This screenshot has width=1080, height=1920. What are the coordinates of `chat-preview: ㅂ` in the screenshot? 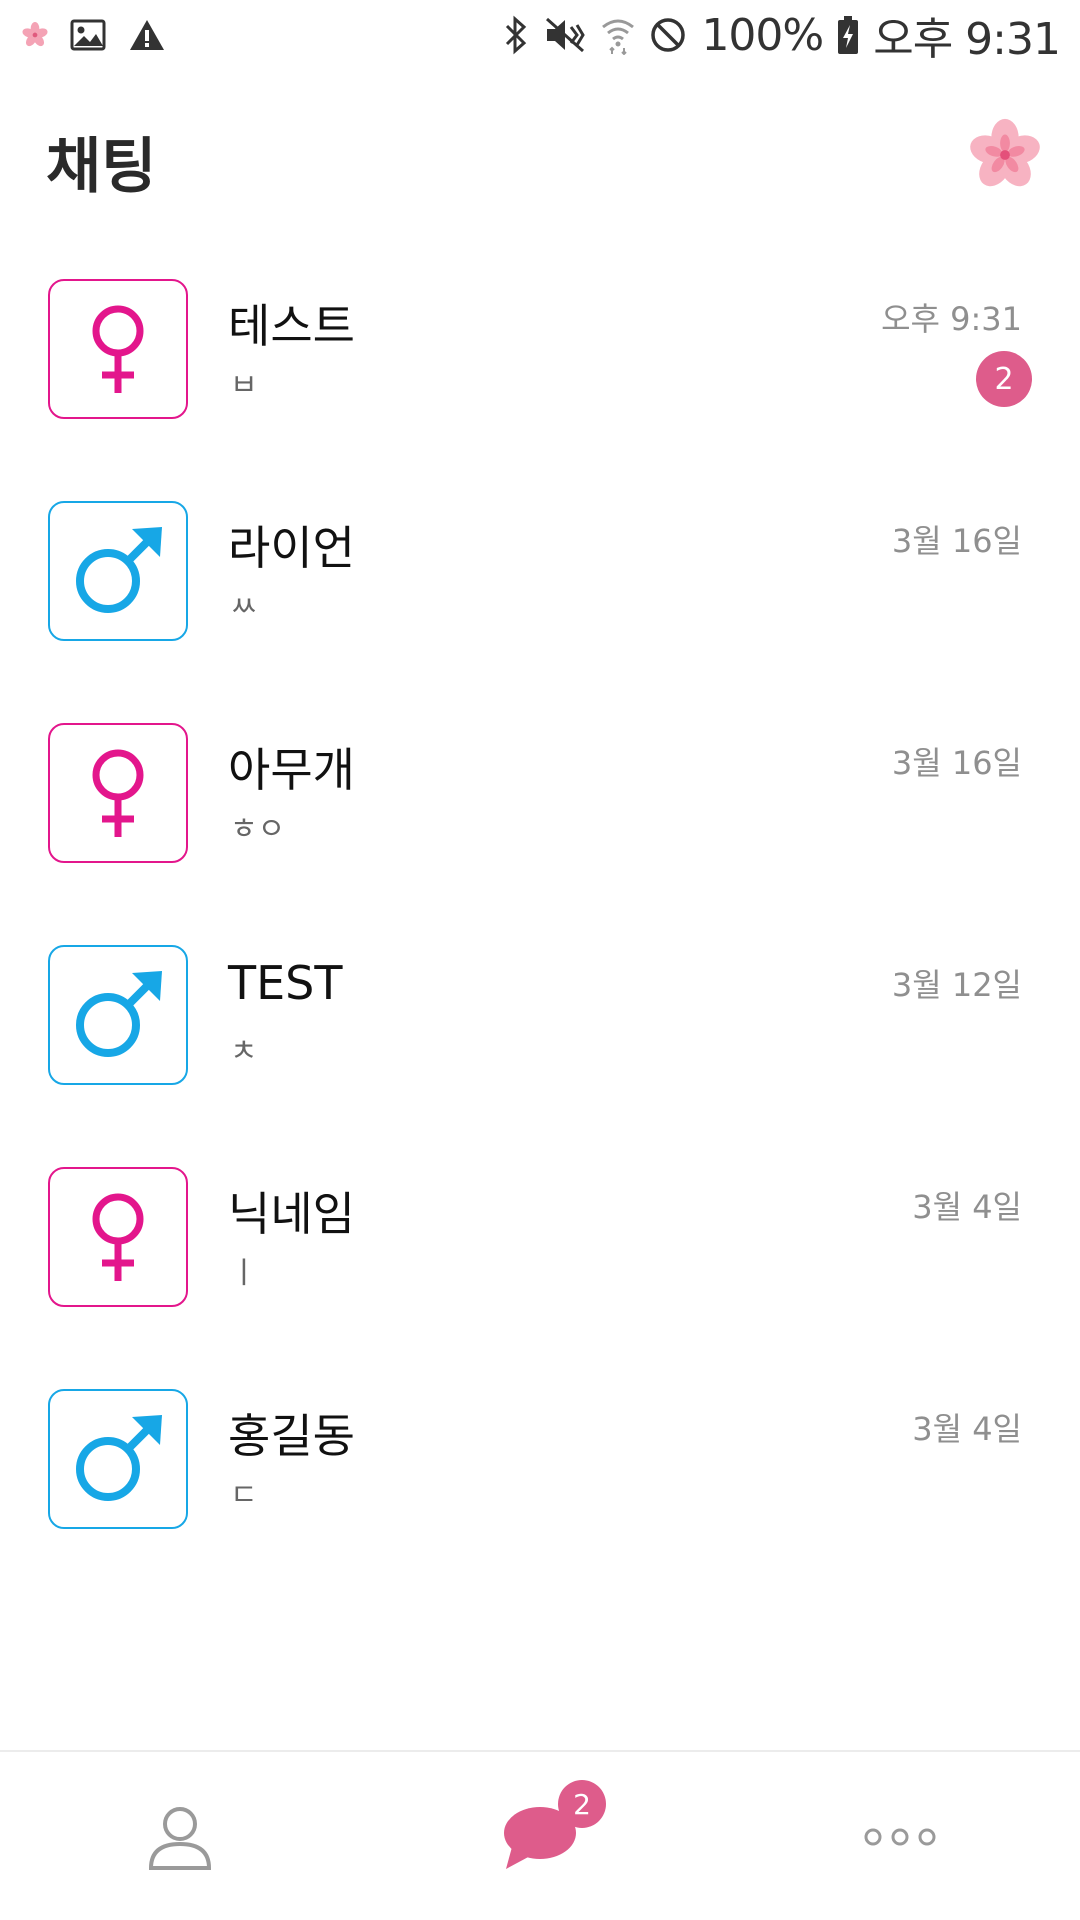 It's located at (244, 385).